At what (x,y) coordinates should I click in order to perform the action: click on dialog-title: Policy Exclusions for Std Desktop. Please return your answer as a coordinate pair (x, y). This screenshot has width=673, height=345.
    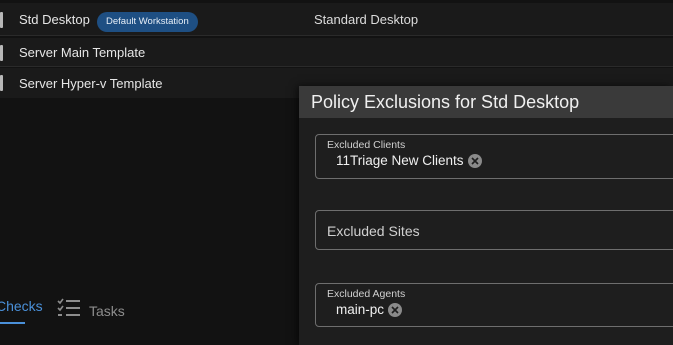
    Looking at the image, I should click on (486, 102).